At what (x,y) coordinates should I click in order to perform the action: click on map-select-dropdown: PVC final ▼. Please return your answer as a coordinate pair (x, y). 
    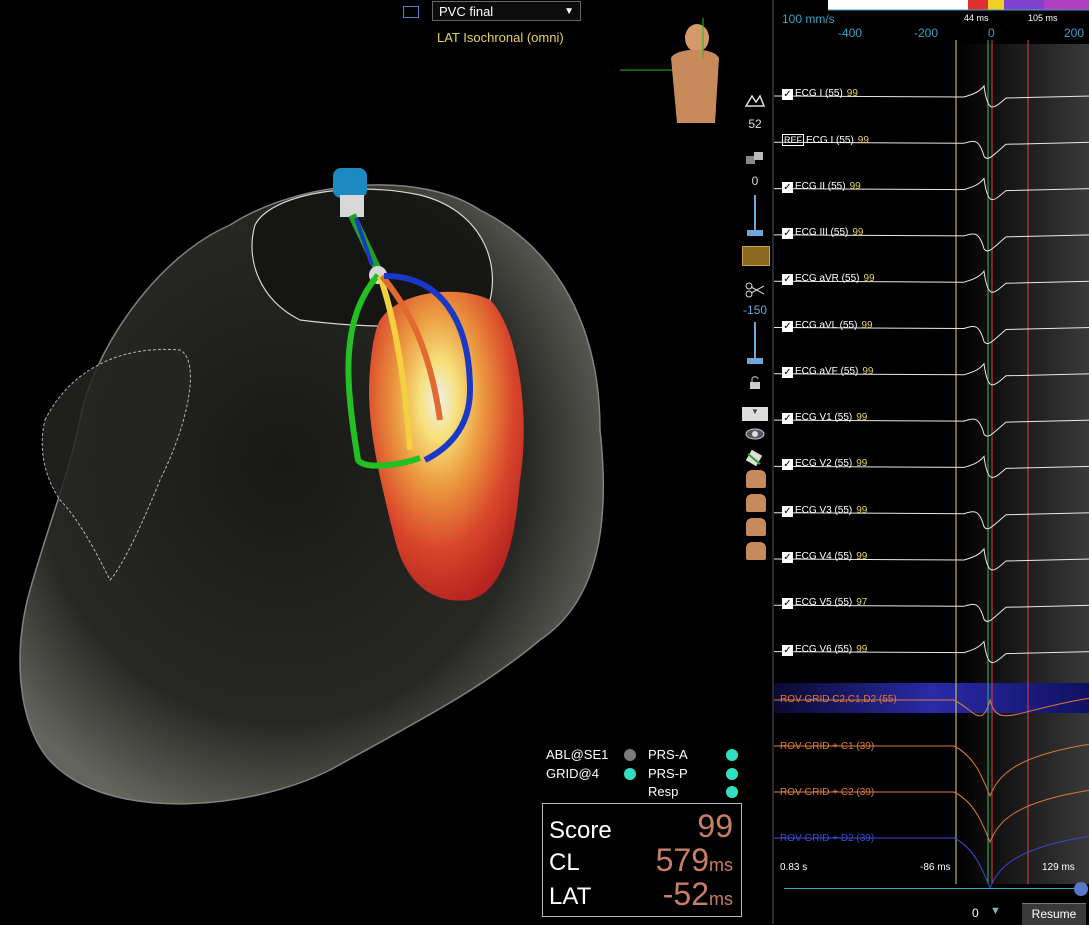
    Looking at the image, I should click on (506, 11).